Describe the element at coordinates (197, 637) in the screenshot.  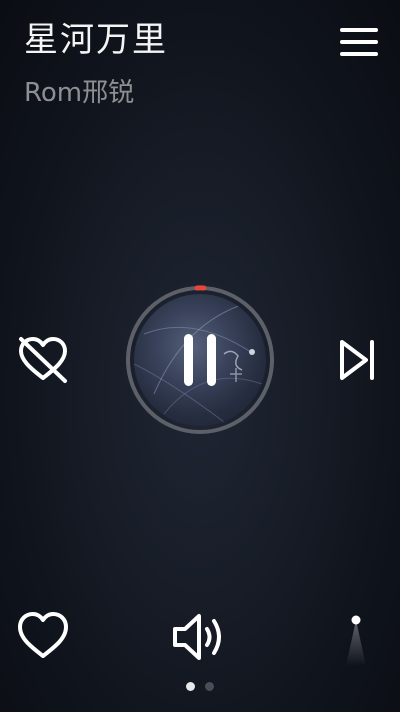
I see `speaker-volume-icon` at that location.